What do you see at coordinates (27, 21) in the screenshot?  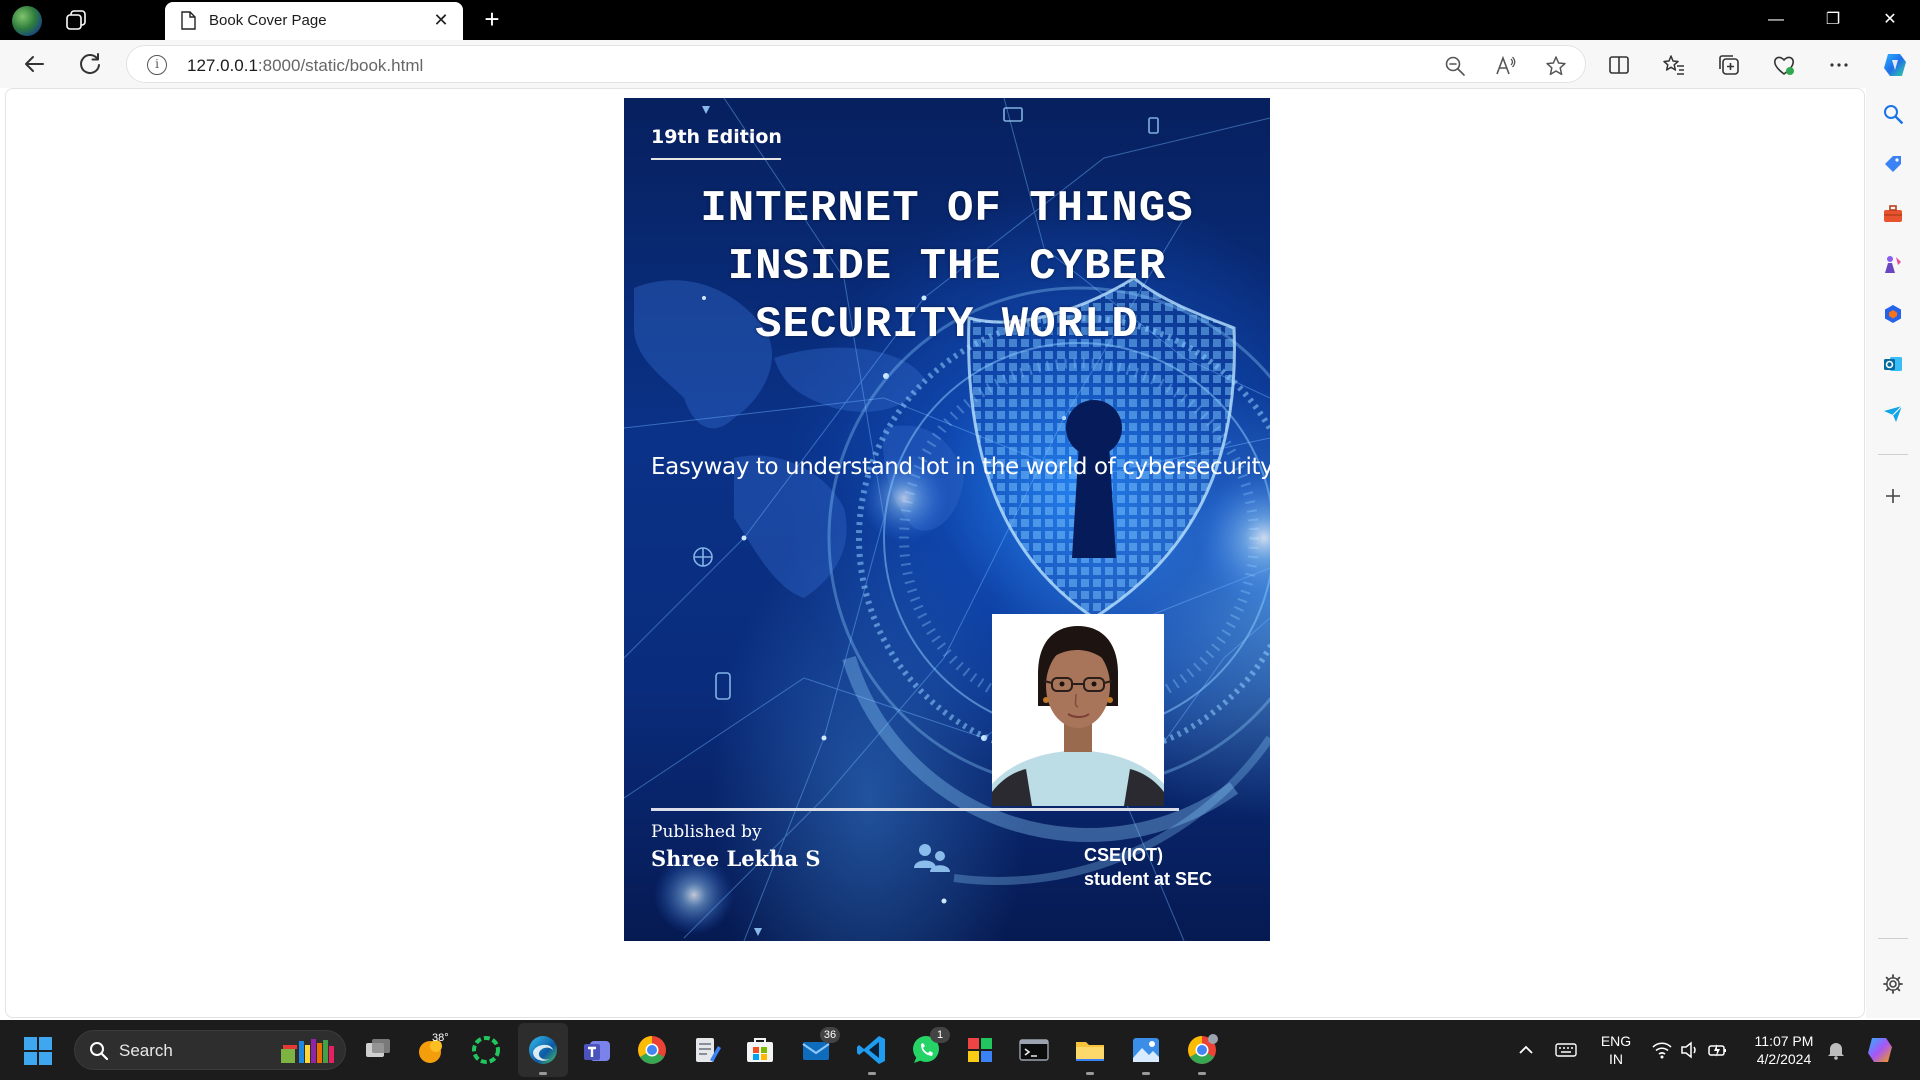 I see `profile-avatar` at bounding box center [27, 21].